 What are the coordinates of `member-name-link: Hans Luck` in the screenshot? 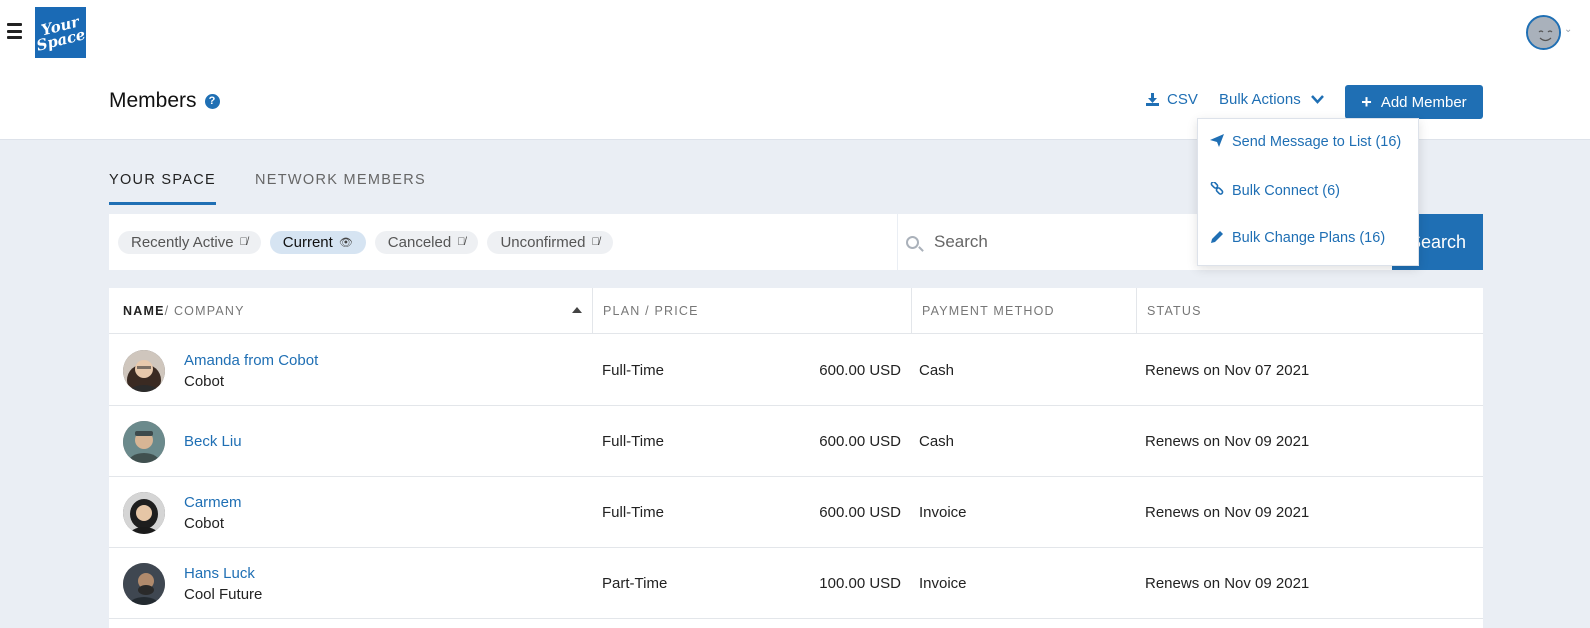 It's located at (223, 573).